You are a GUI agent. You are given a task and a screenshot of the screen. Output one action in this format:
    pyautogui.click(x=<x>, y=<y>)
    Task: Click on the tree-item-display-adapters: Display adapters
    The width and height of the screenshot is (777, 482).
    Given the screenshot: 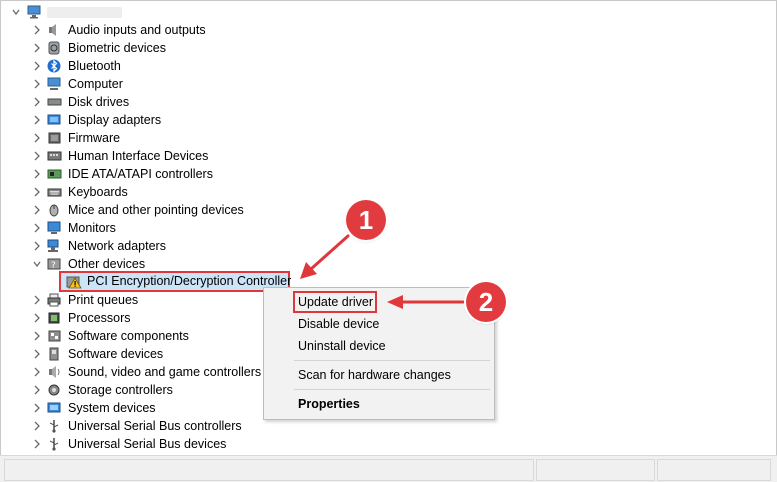 What is the action you would take?
    pyautogui.click(x=130, y=120)
    